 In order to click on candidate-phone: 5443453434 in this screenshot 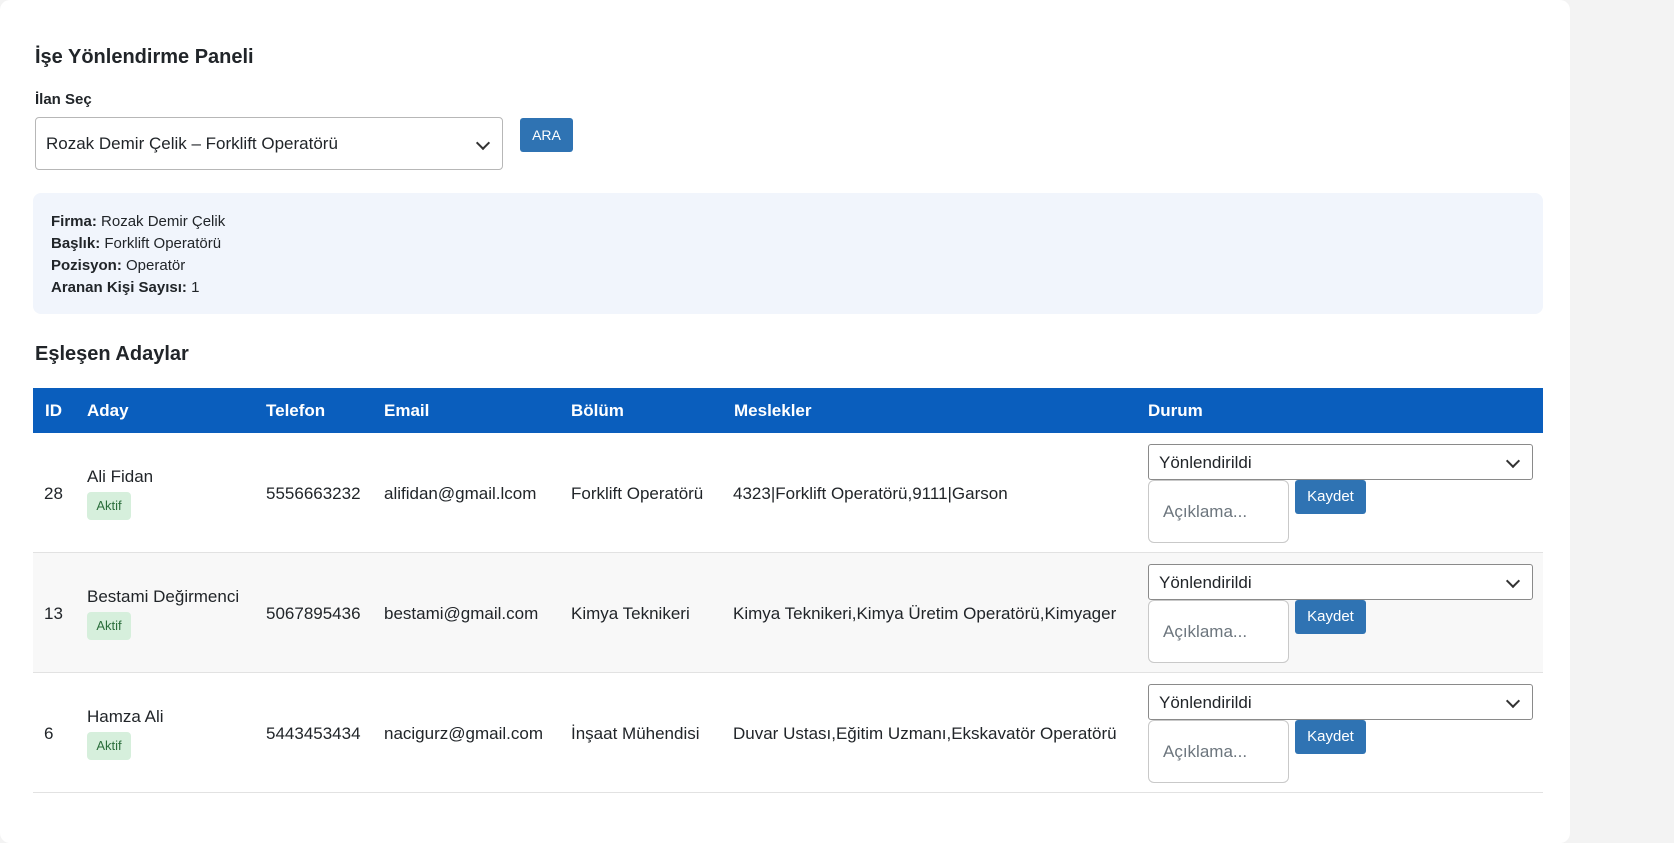, I will do `click(313, 733)`.